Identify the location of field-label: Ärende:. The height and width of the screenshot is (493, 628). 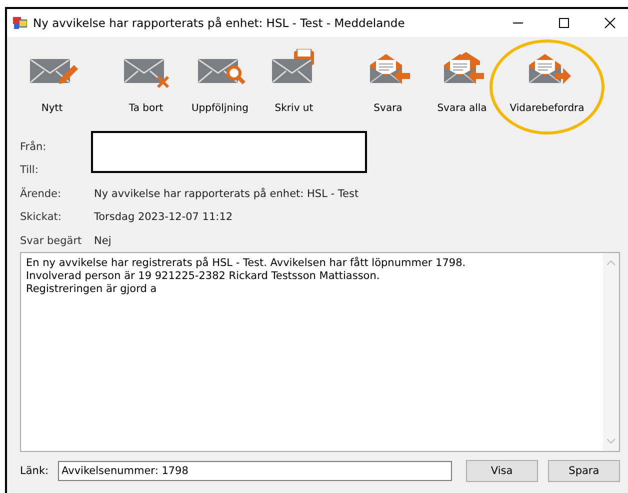
(41, 194).